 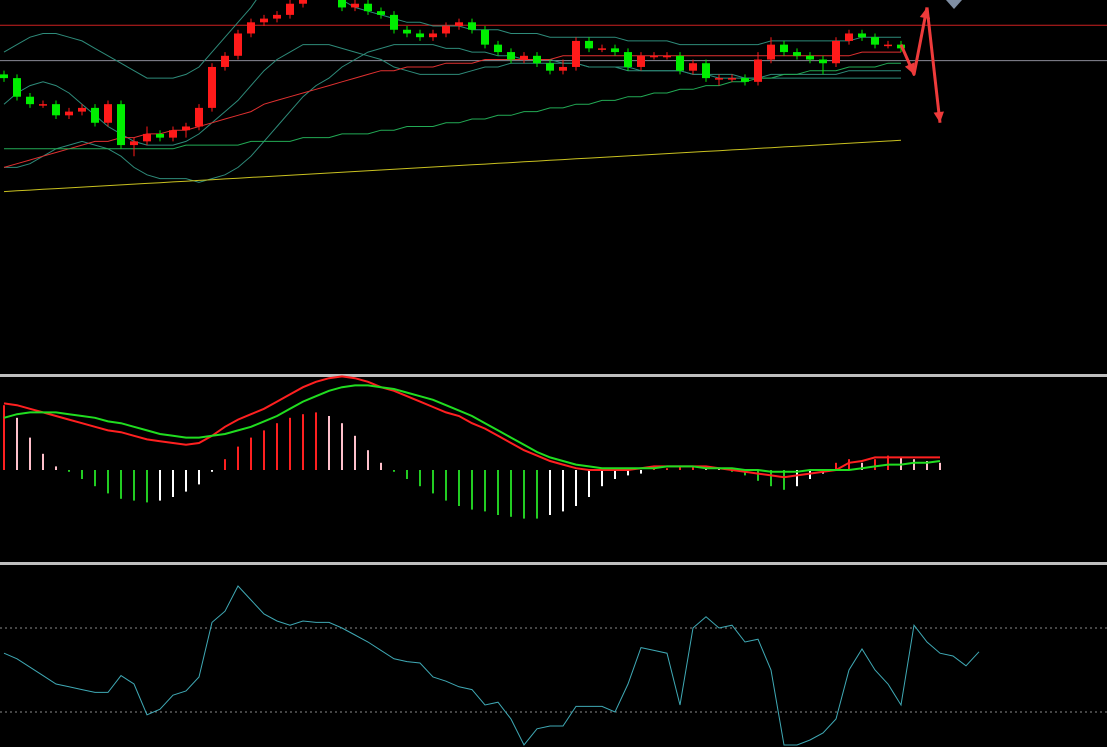 I want to click on corner-marker-icon, so click(x=954, y=4).